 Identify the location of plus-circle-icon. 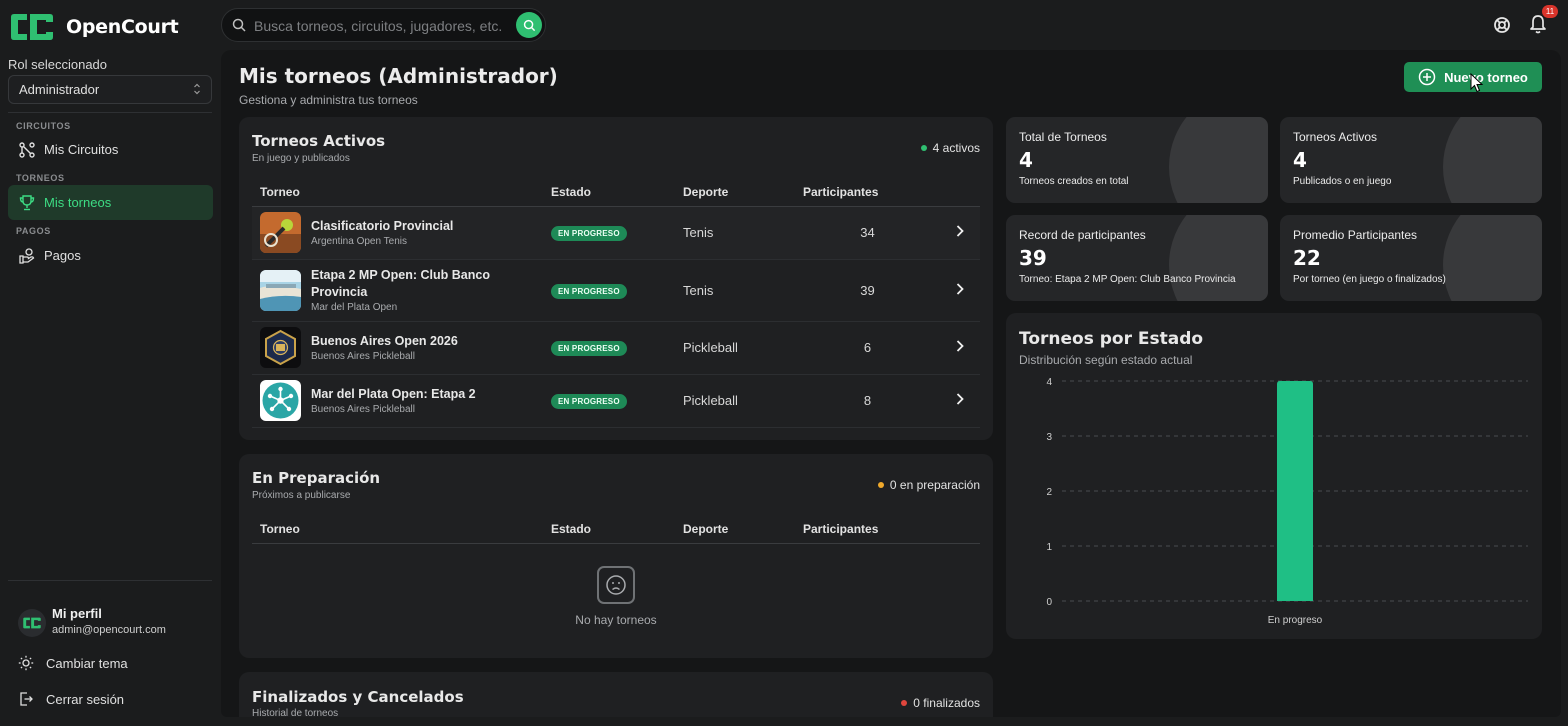
(1427, 77).